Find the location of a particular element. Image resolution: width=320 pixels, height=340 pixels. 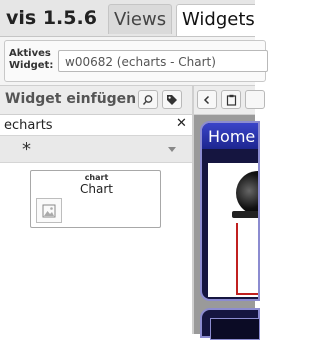

tab-widgets: Widgets is located at coordinates (215, 20).